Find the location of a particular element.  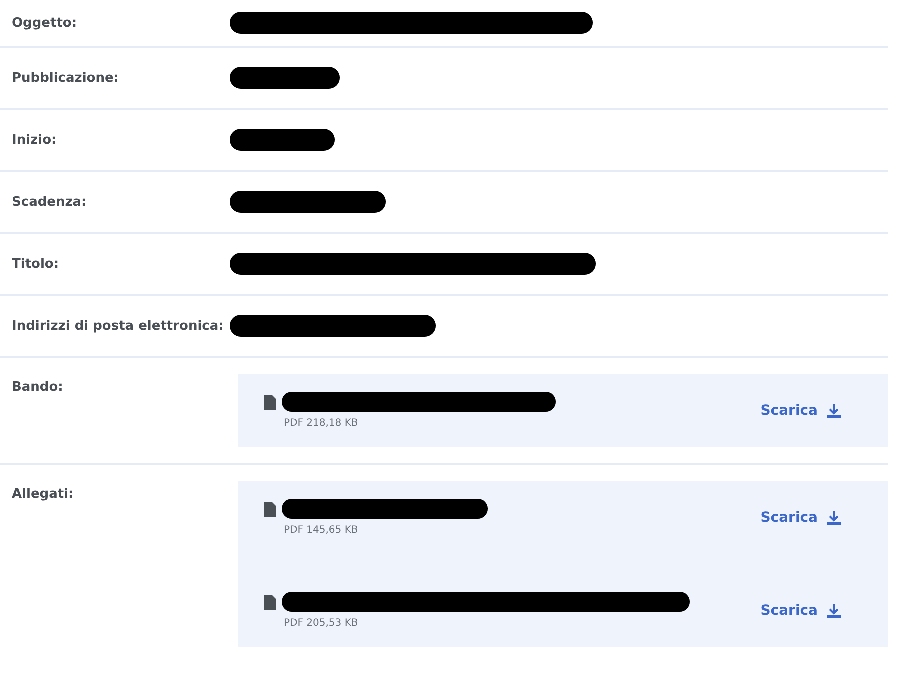

file-size: PDF 205,53 KB is located at coordinates (321, 623).